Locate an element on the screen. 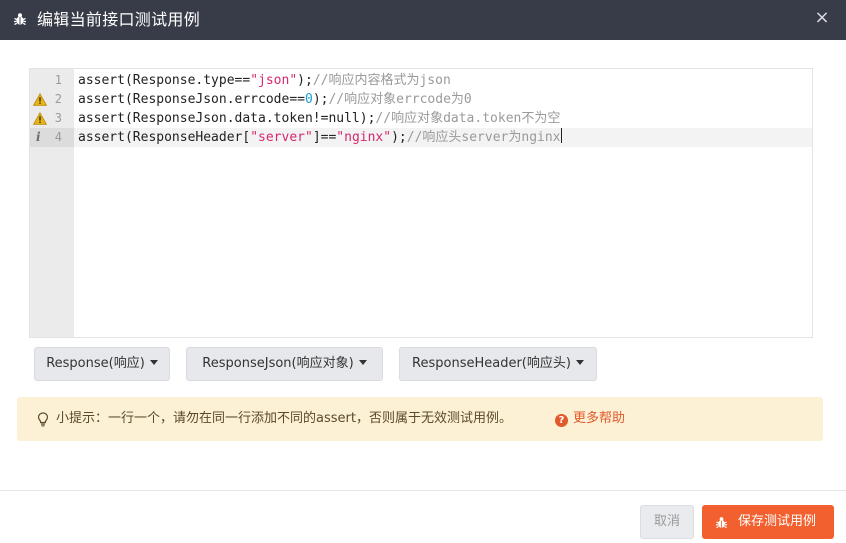  dialog-titlebar: 编辑当前接口测试用例 × is located at coordinates (423, 20).